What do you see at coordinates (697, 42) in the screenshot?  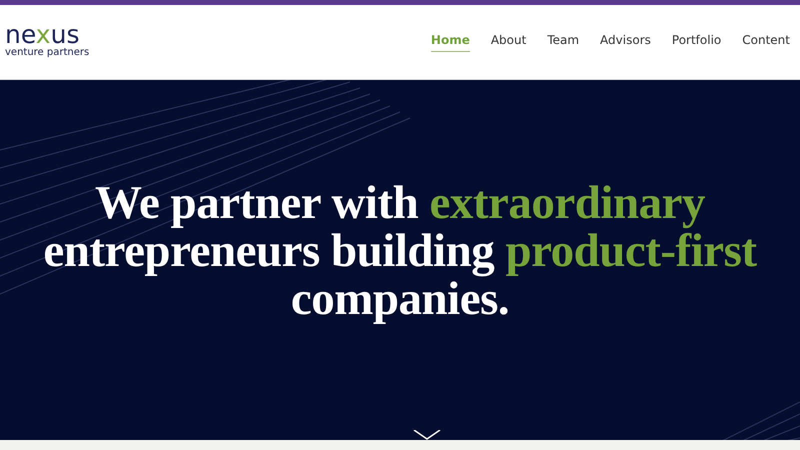 I see `nav-link: Portfolio` at bounding box center [697, 42].